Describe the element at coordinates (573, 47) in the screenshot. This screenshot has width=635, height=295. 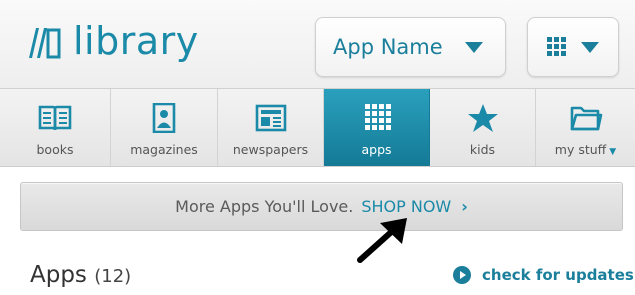
I see `view-mode-dropdown` at that location.